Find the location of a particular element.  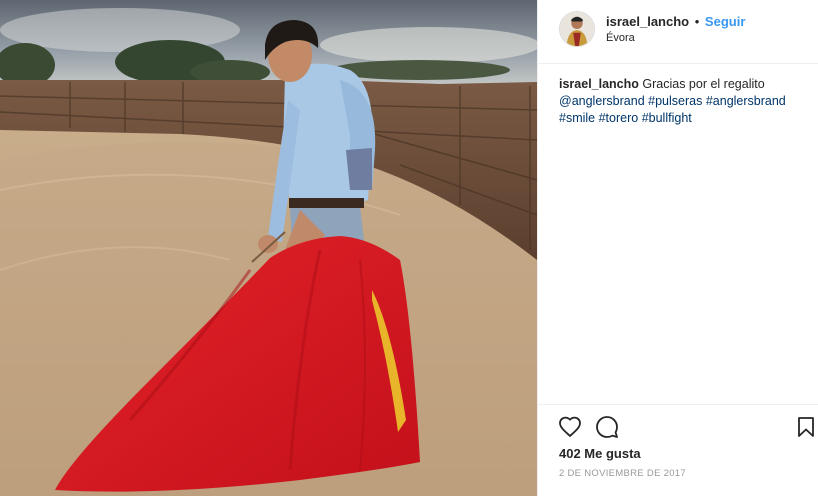

caption-tag: #bullfight is located at coordinates (667, 118).